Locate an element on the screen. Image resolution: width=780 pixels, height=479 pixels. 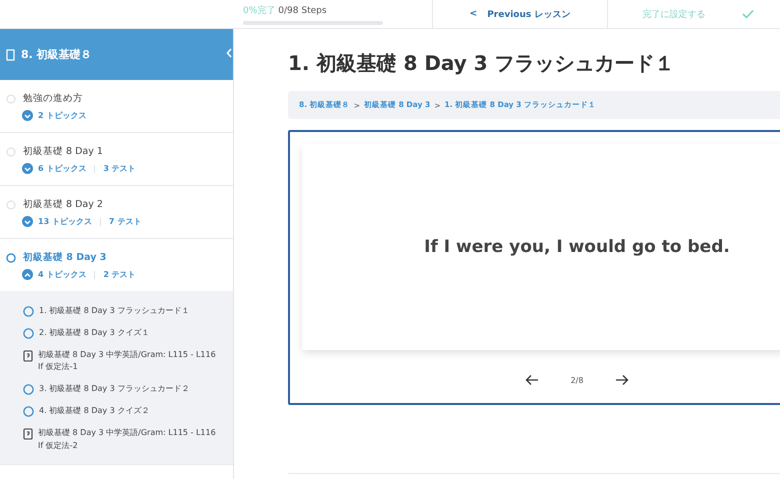
lesson-title: 勉強の進め方 is located at coordinates (53, 98).